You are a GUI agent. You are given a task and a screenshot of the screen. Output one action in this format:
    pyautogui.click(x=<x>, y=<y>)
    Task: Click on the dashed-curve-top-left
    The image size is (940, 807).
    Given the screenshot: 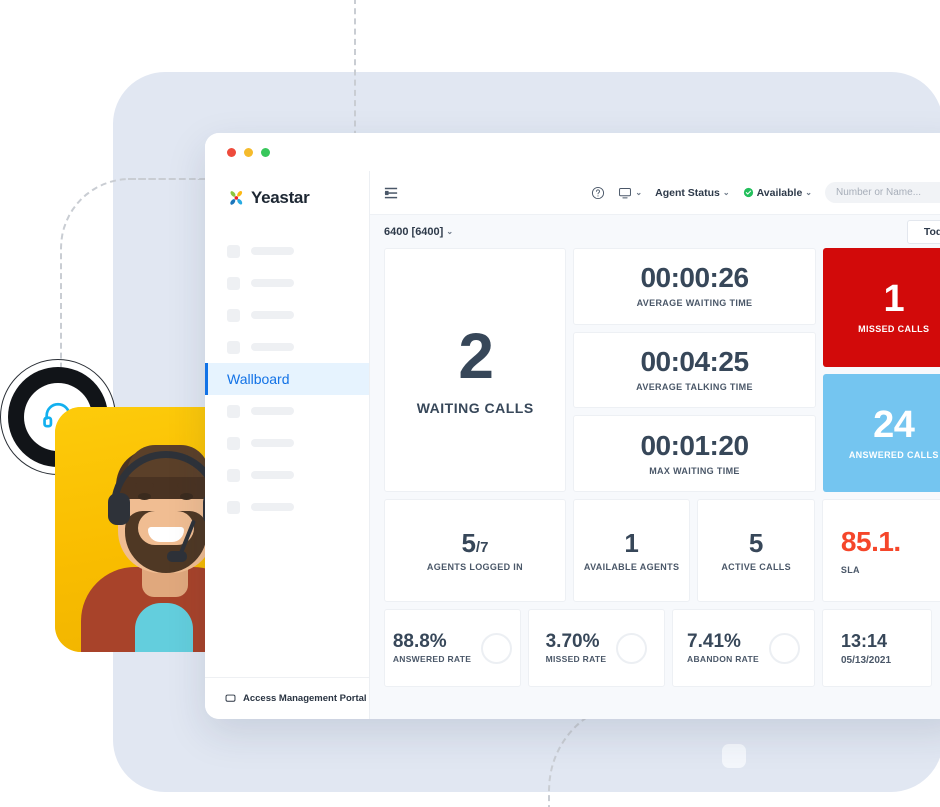 What is the action you would take?
    pyautogui.click(x=130, y=278)
    